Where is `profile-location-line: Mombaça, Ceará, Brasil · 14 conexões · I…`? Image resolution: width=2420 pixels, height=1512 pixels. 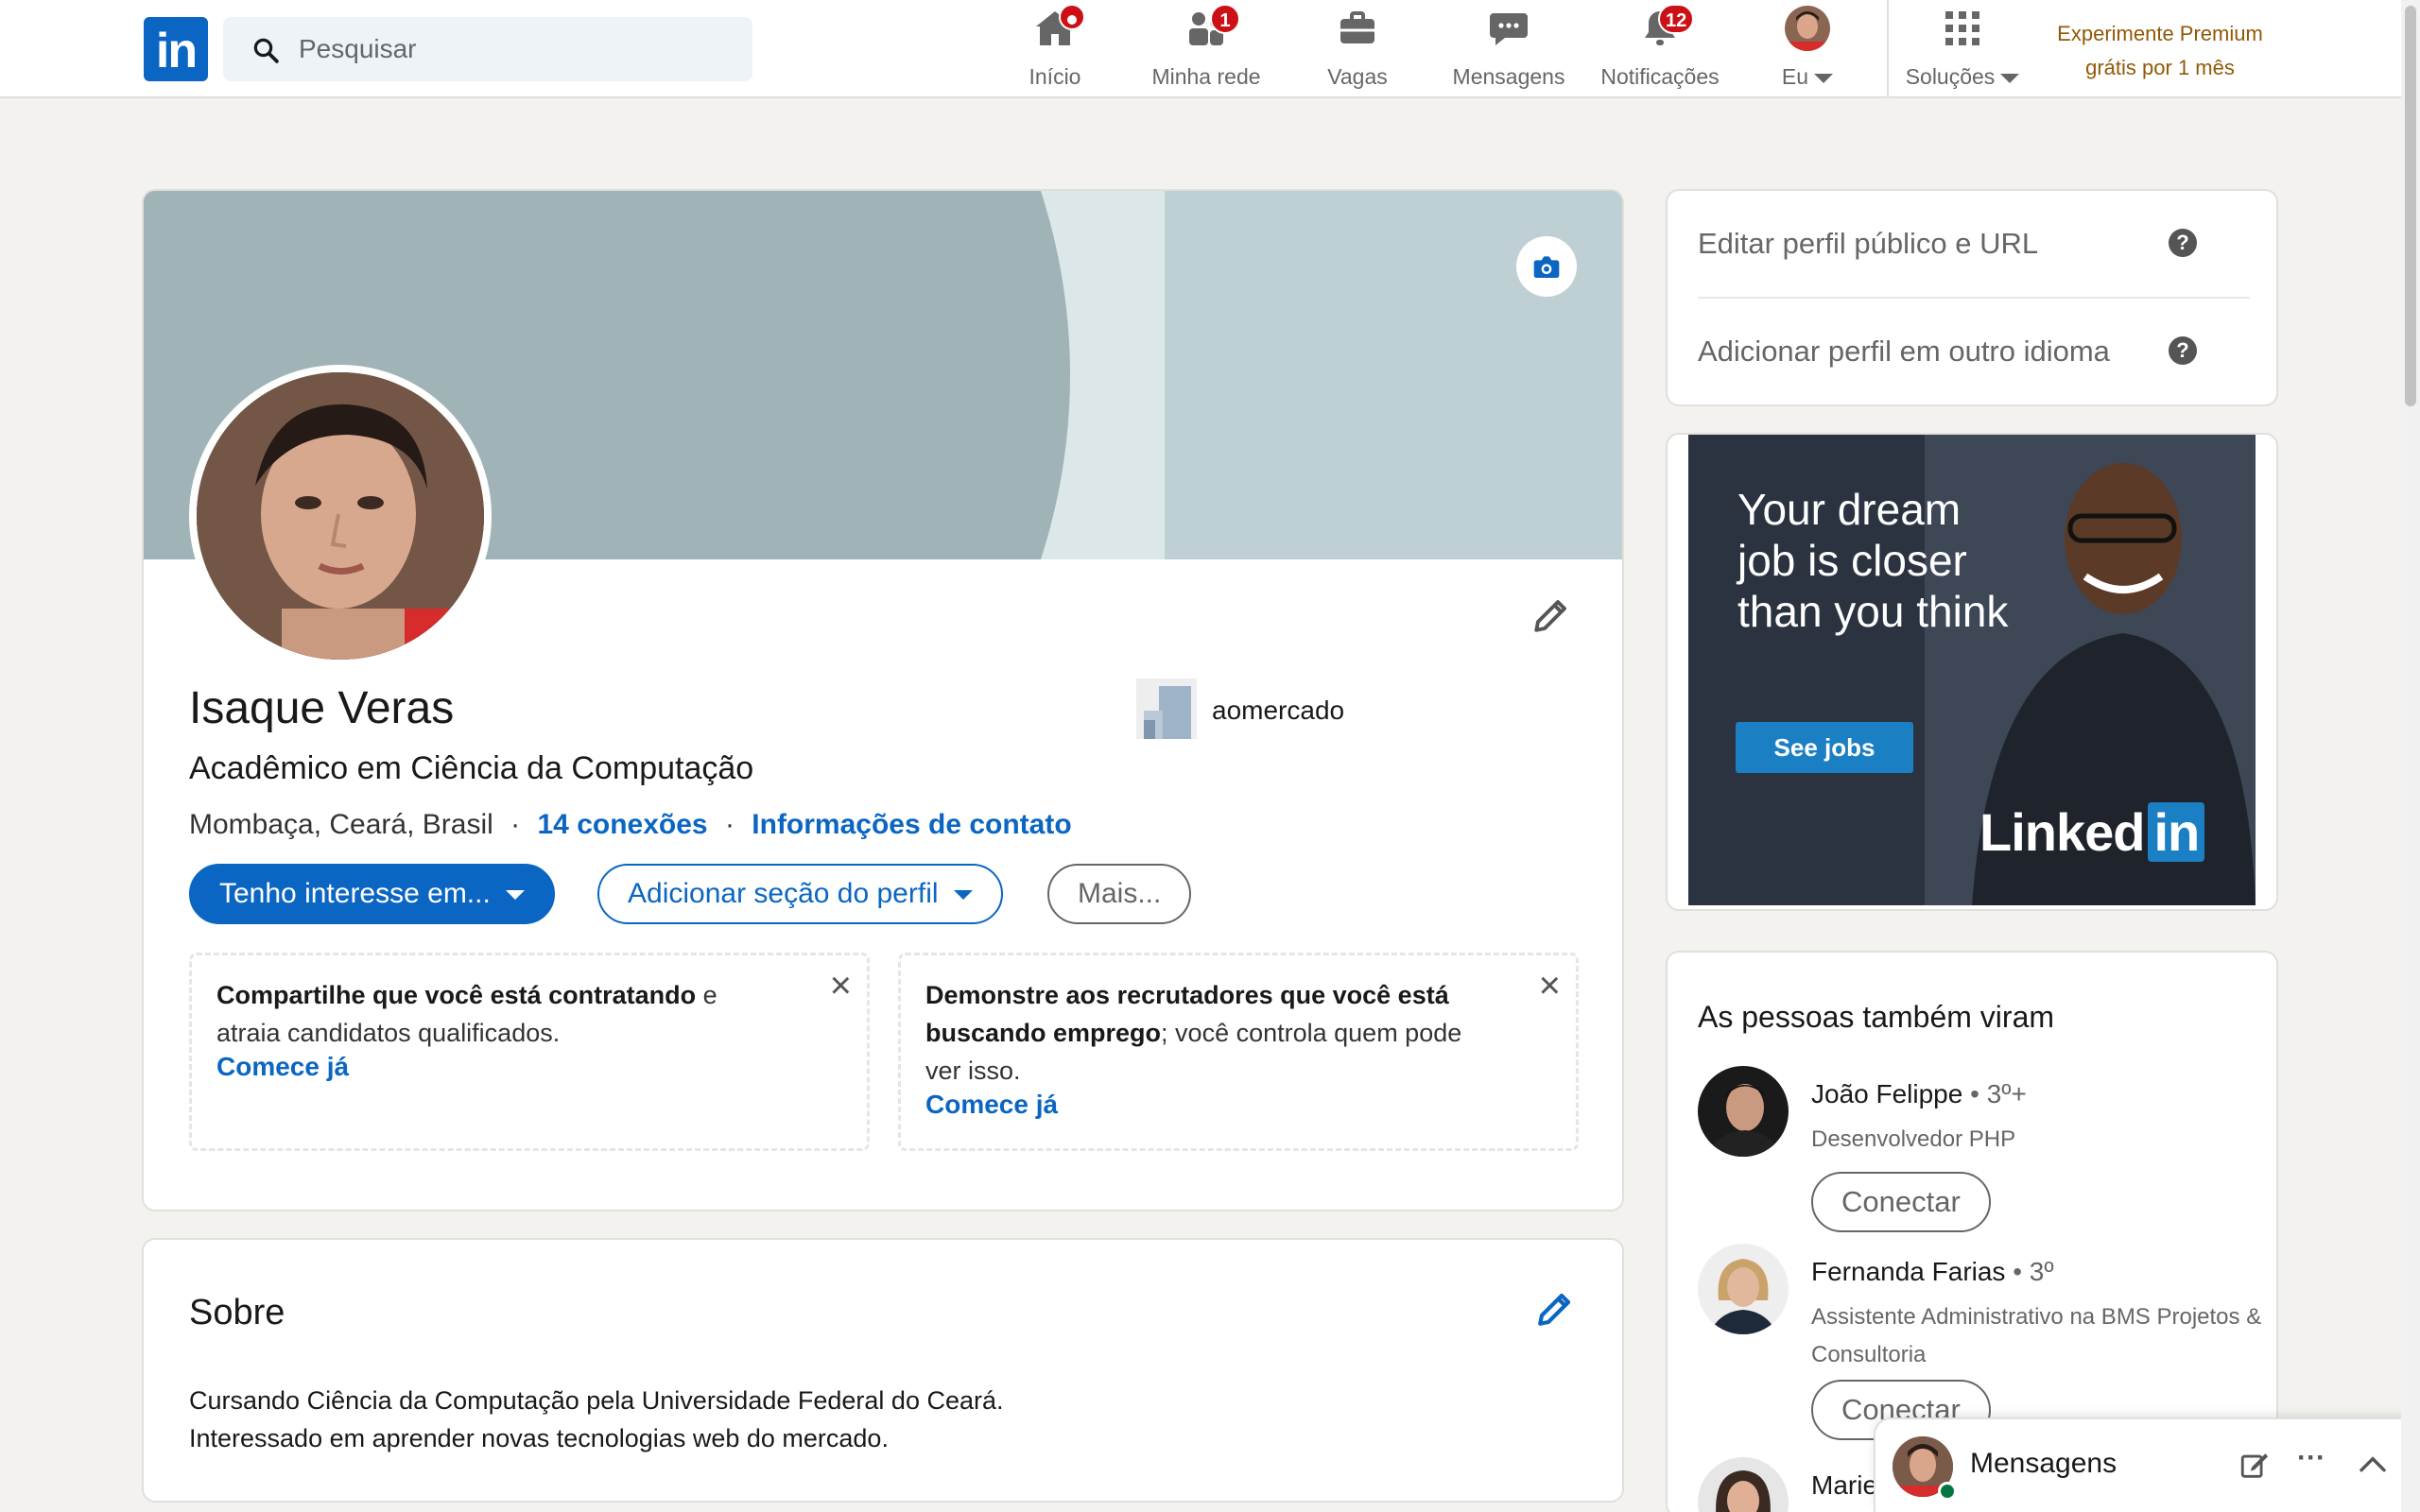
profile-location-line: Mombaça, Ceará, Brasil · 14 conexões · I… is located at coordinates (630, 825).